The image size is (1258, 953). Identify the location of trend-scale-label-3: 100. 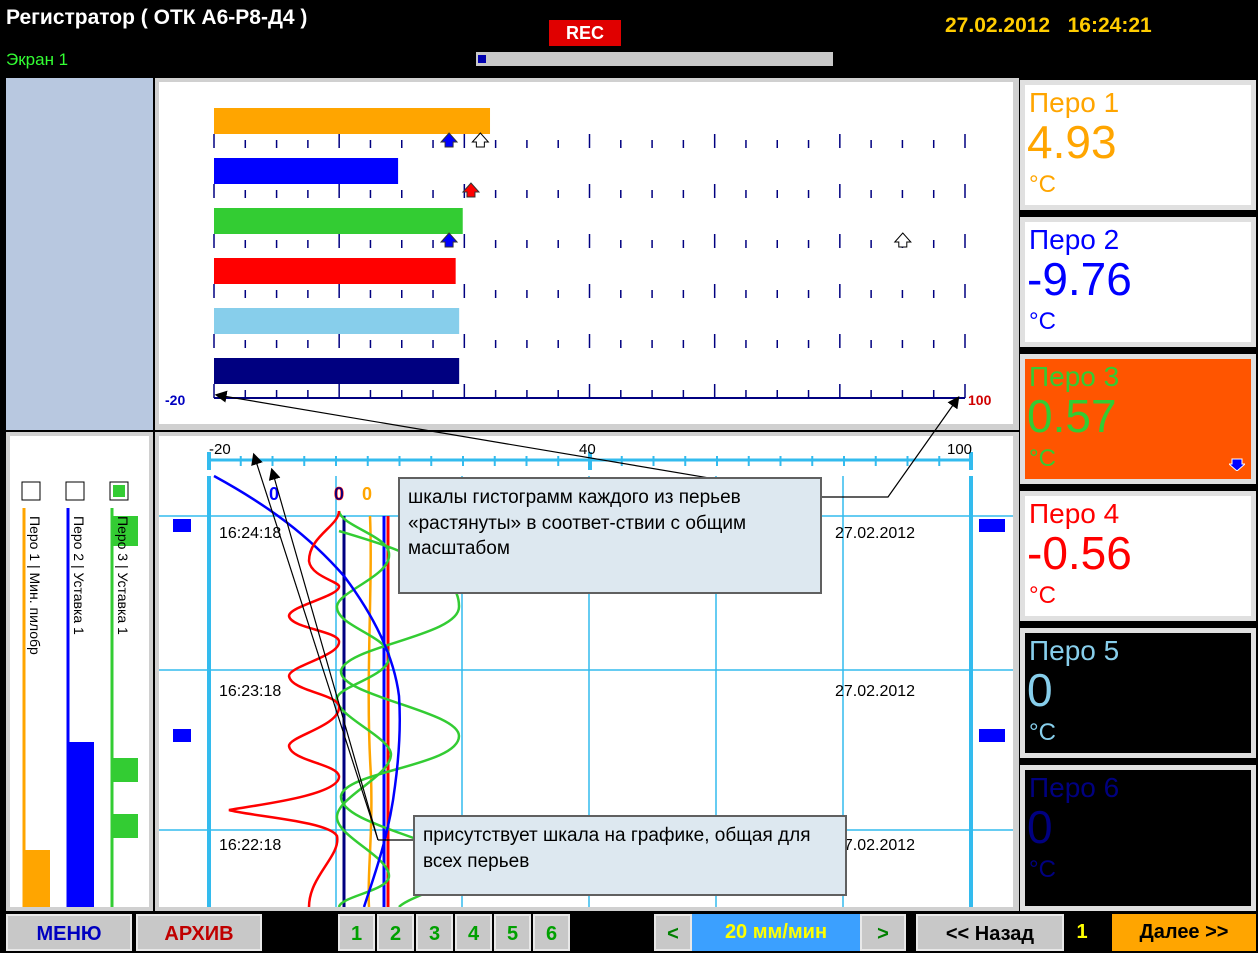
(959, 449).